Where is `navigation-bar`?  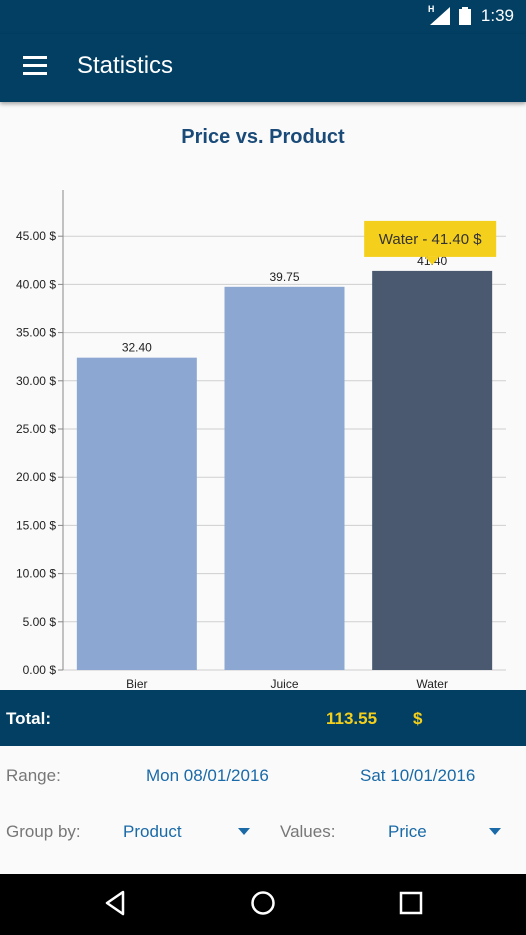 navigation-bar is located at coordinates (263, 904).